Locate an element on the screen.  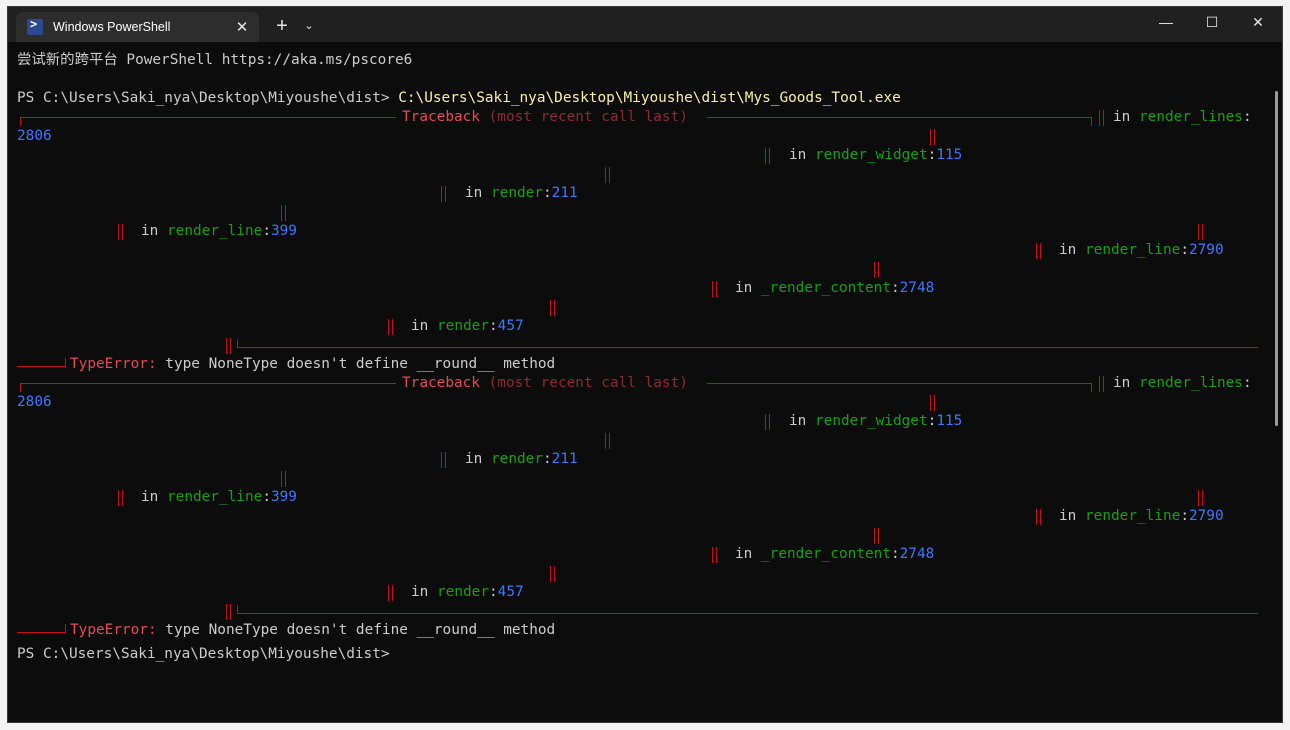
block-1-frame-0-lineno: 2806 is located at coordinates (34, 136).